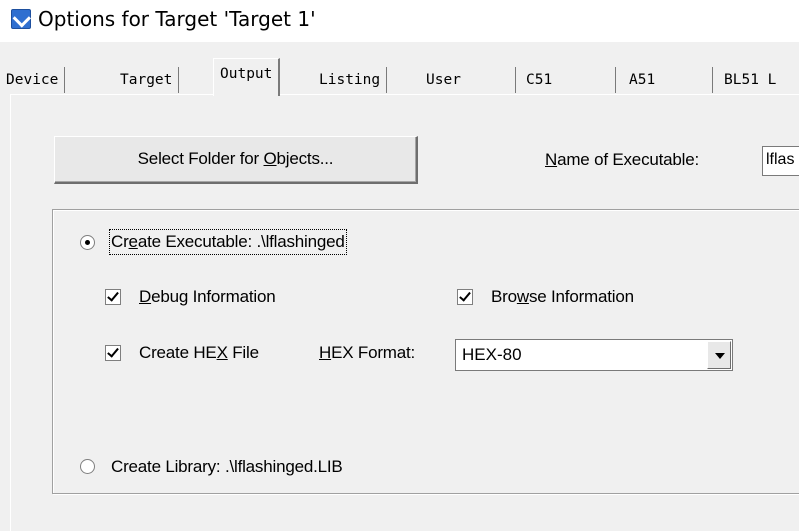 The width and height of the screenshot is (799, 531). What do you see at coordinates (628, 159) in the screenshot?
I see `name-exe-label-post: ame of Executable:` at bounding box center [628, 159].